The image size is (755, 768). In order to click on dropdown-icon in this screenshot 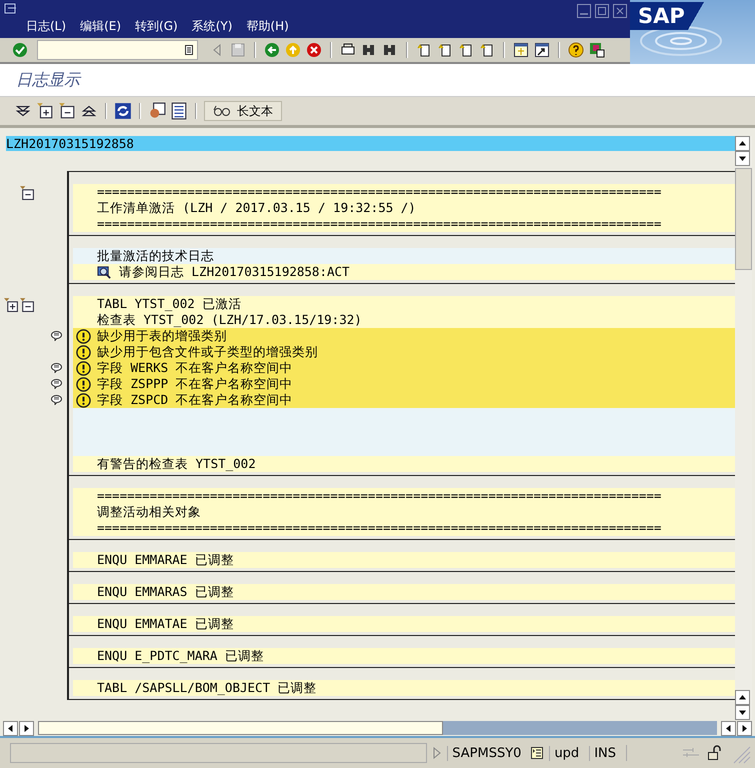, I will do `click(189, 50)`.